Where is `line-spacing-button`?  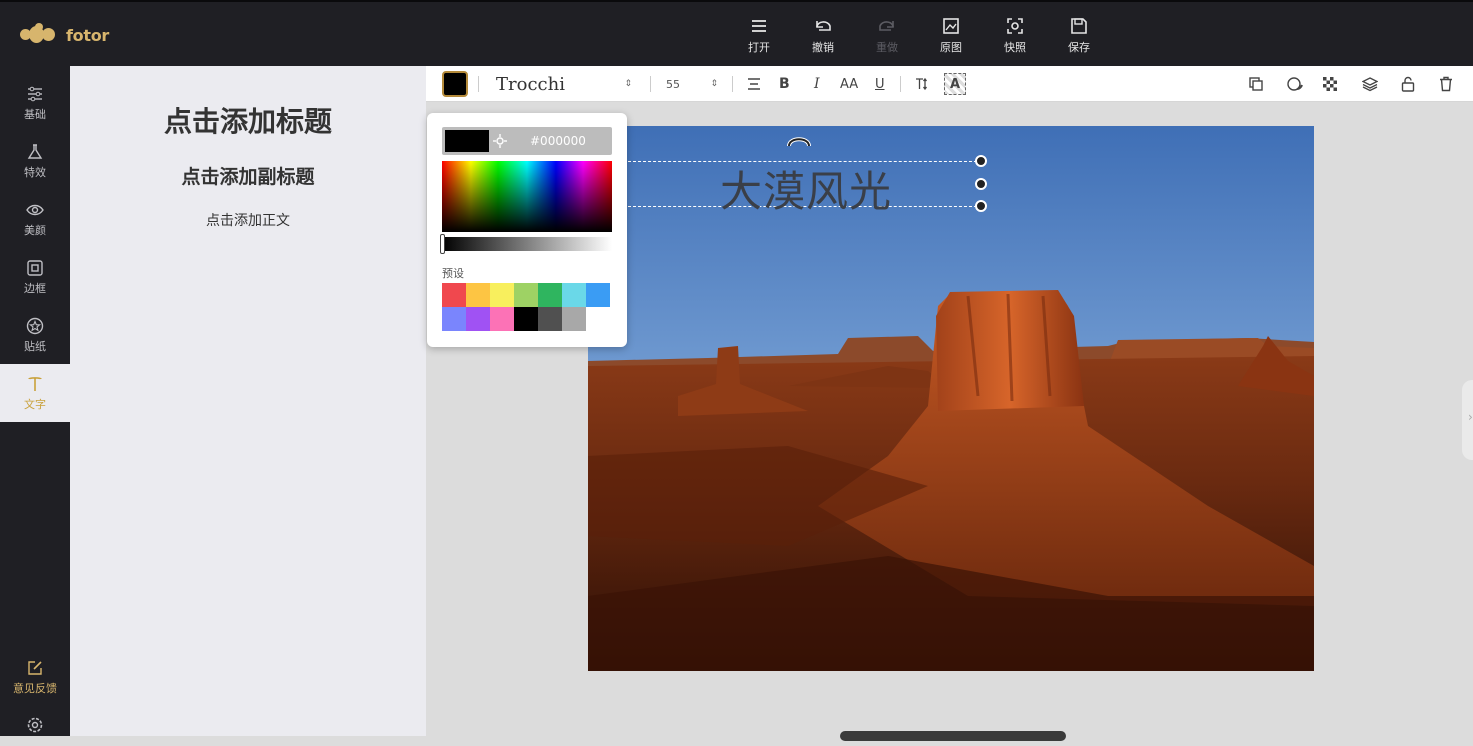 line-spacing-button is located at coordinates (922, 84).